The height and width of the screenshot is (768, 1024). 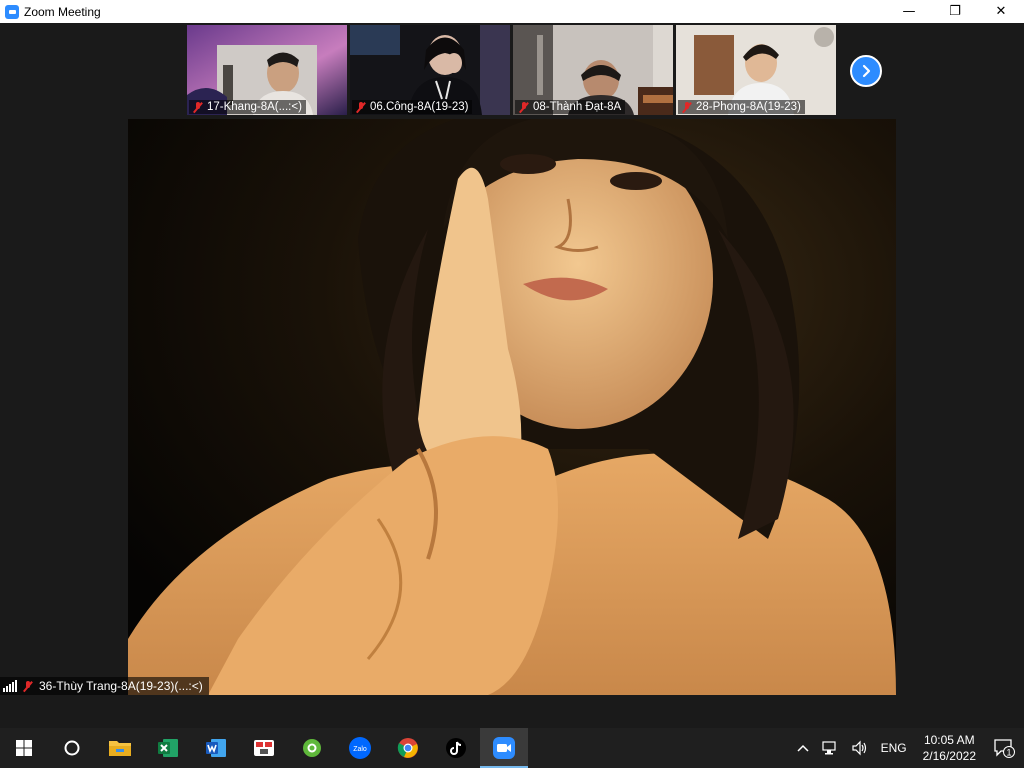 I want to click on cortana-button, so click(x=72, y=748).